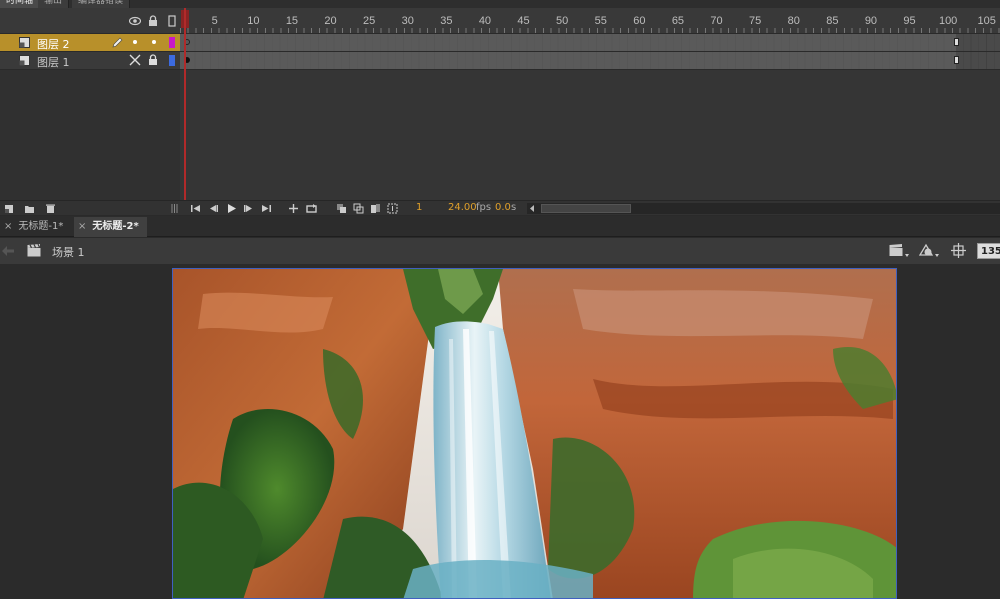  What do you see at coordinates (135, 21) in the screenshot?
I see `eye-icon` at bounding box center [135, 21].